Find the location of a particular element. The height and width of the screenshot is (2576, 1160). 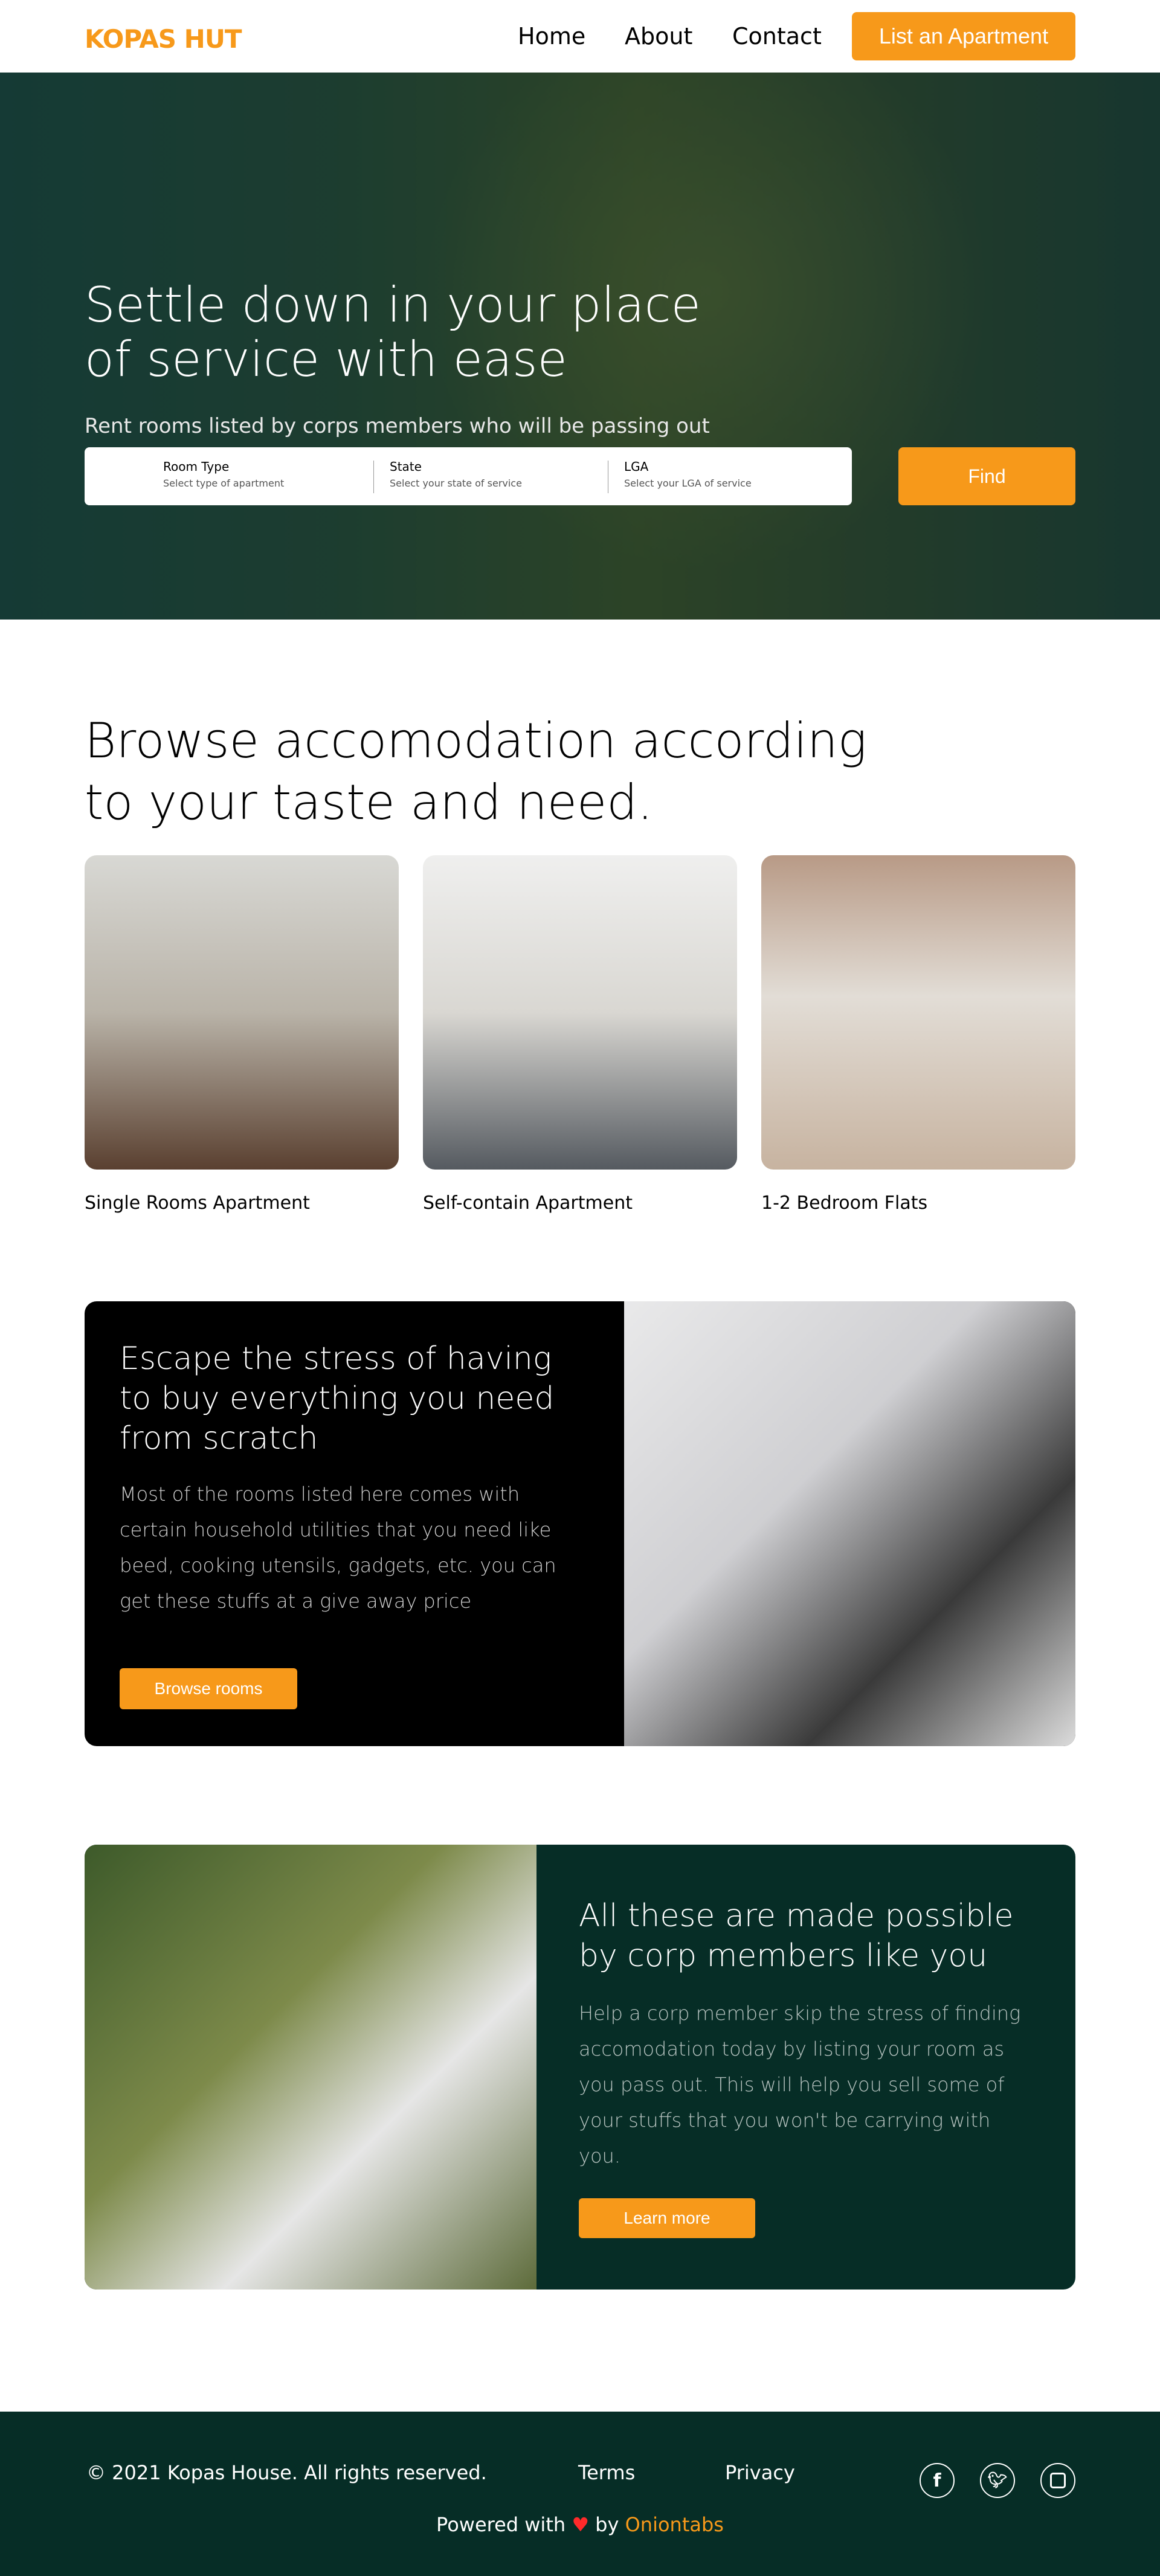

list-apartment-button: List an Apartment is located at coordinates (963, 36).